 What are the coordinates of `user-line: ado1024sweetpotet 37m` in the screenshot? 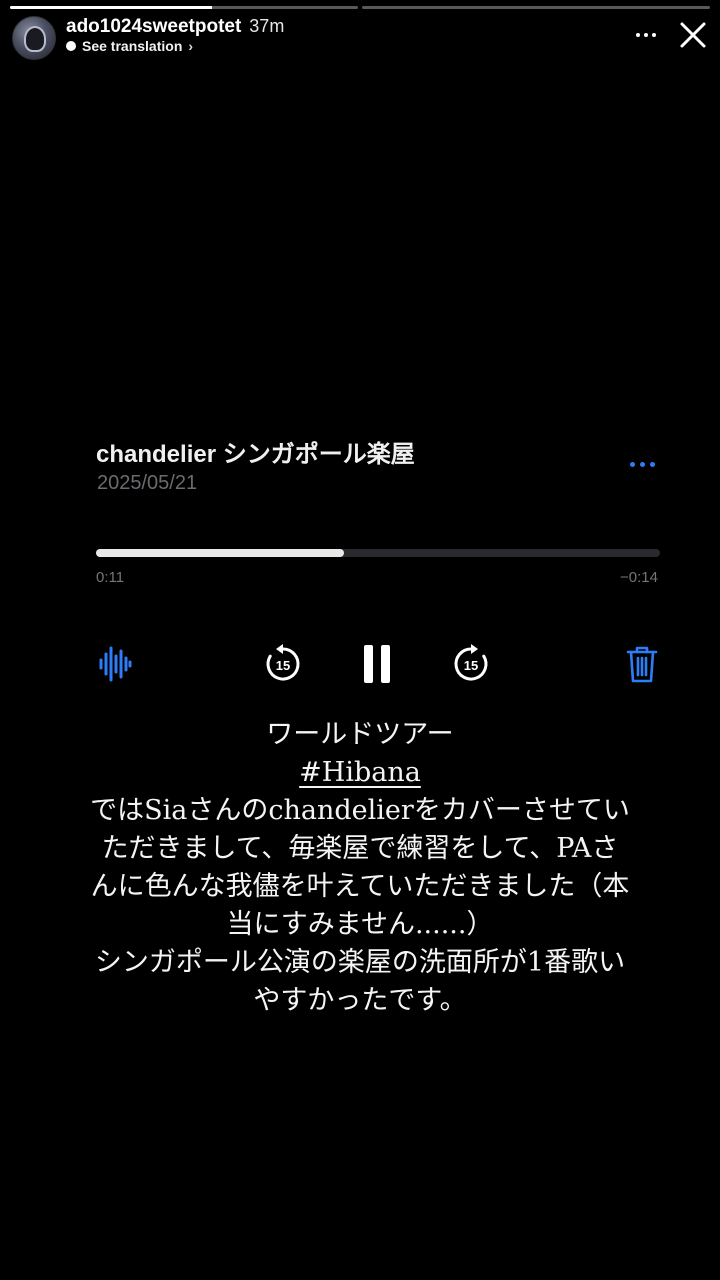 It's located at (175, 27).